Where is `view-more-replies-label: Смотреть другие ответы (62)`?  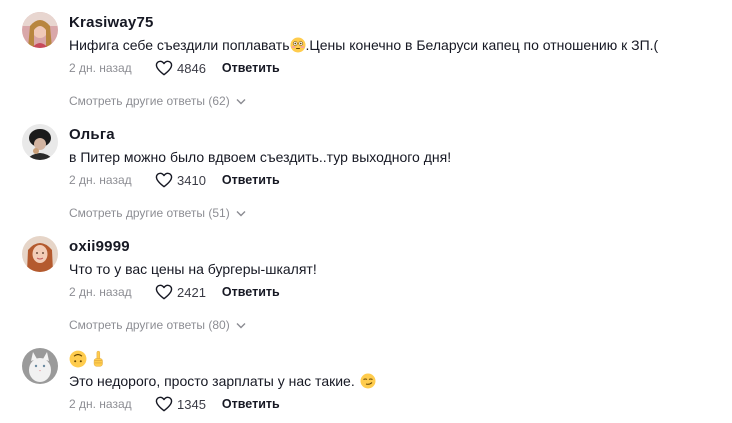
view-more-replies-label: Смотреть другие ответы (62) is located at coordinates (149, 101).